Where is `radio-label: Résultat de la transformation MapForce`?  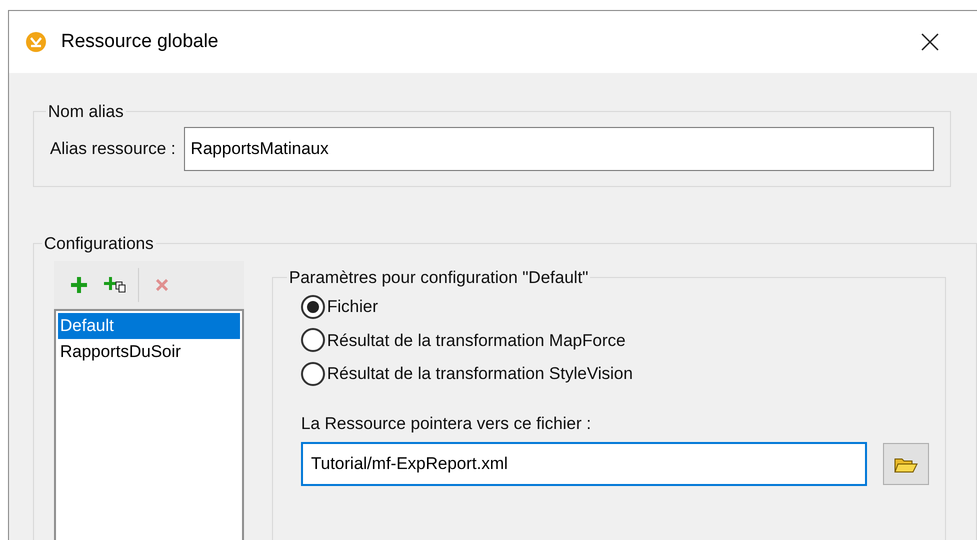 radio-label: Résultat de la transformation MapForce is located at coordinates (476, 341).